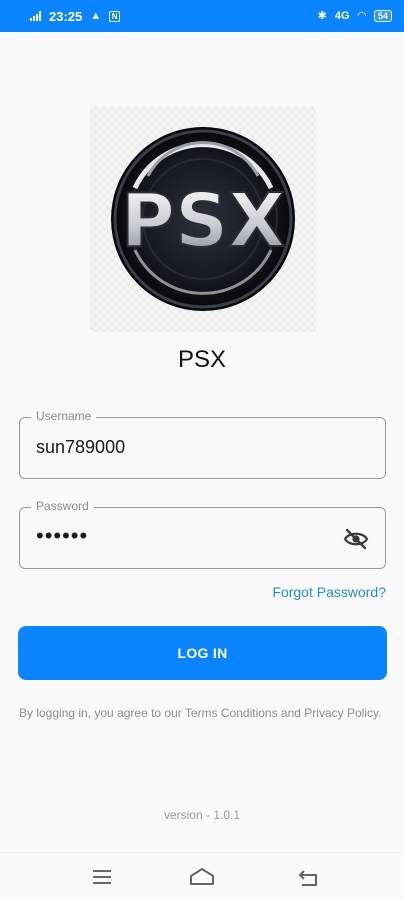 The height and width of the screenshot is (900, 404). What do you see at coordinates (115, 16) in the screenshot?
I see `notification-icon: N` at bounding box center [115, 16].